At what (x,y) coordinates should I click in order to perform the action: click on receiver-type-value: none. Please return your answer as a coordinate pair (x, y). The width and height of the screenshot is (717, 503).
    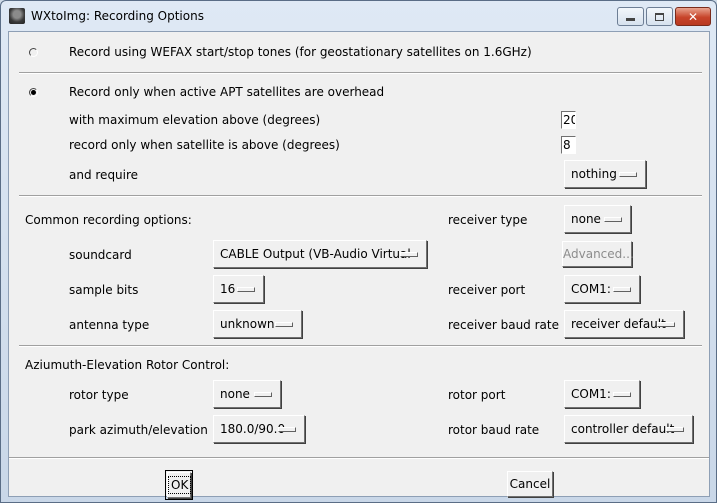
    Looking at the image, I should click on (586, 219).